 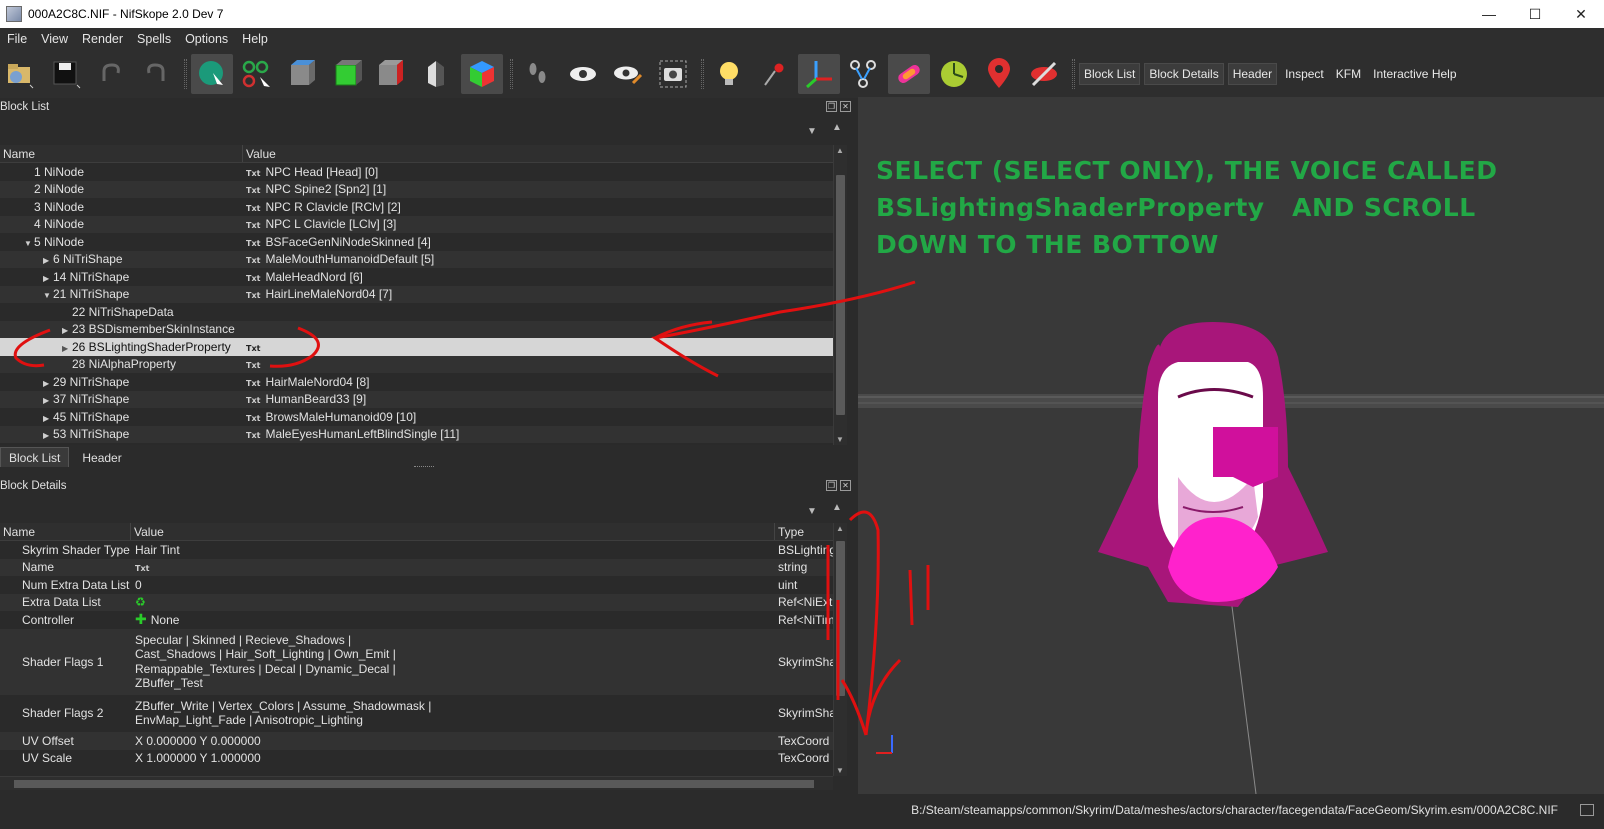 I want to click on column-type: Type, so click(x=804, y=531).